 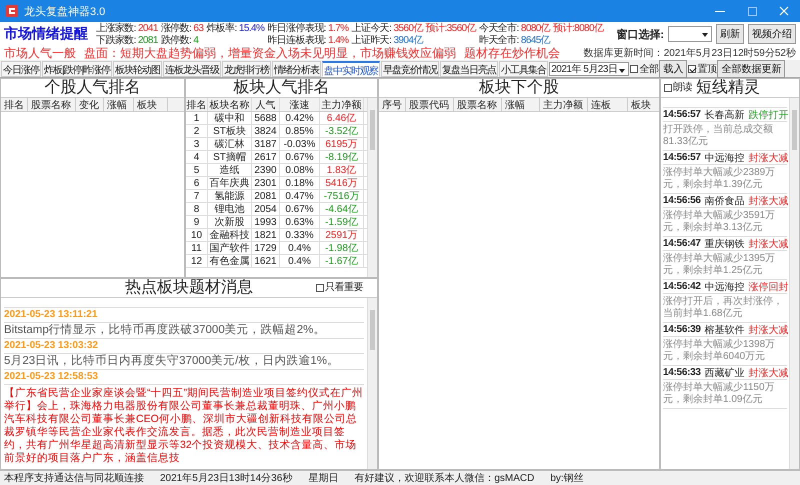 What do you see at coordinates (235, 28) in the screenshot?
I see `market-stat: 炸板率: 15.4%` at bounding box center [235, 28].